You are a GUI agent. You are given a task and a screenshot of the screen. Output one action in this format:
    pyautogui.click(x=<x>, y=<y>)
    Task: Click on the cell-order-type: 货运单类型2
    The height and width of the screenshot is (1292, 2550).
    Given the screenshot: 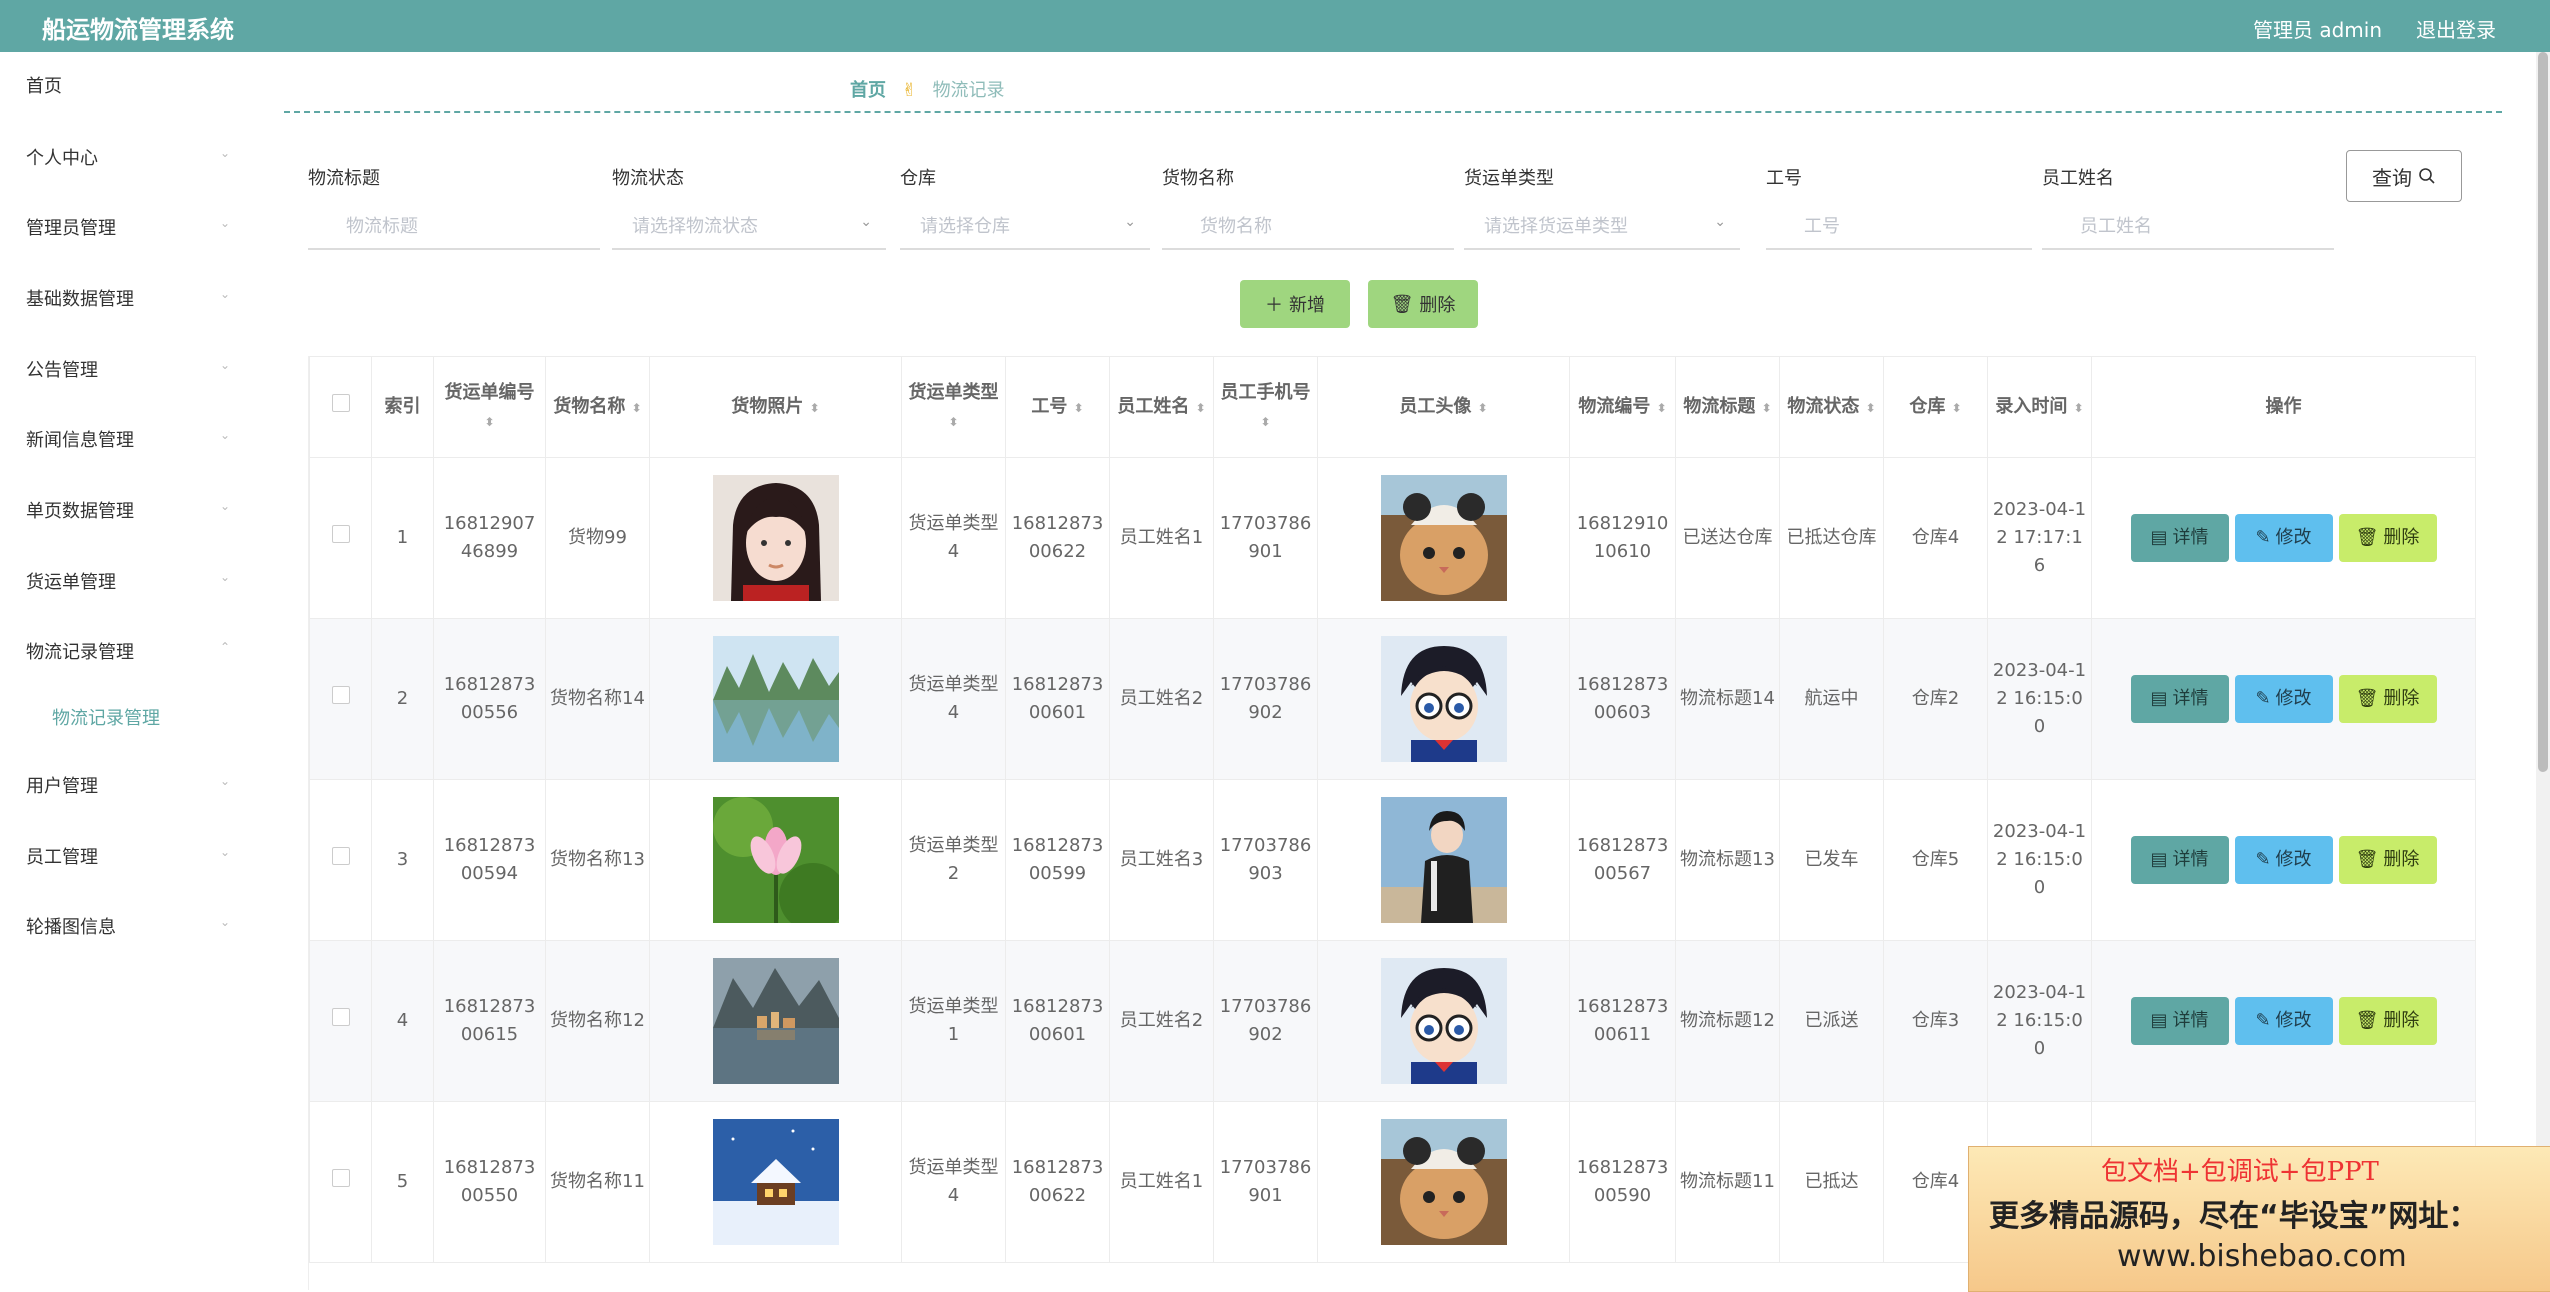 What is the action you would take?
    pyautogui.click(x=953, y=860)
    